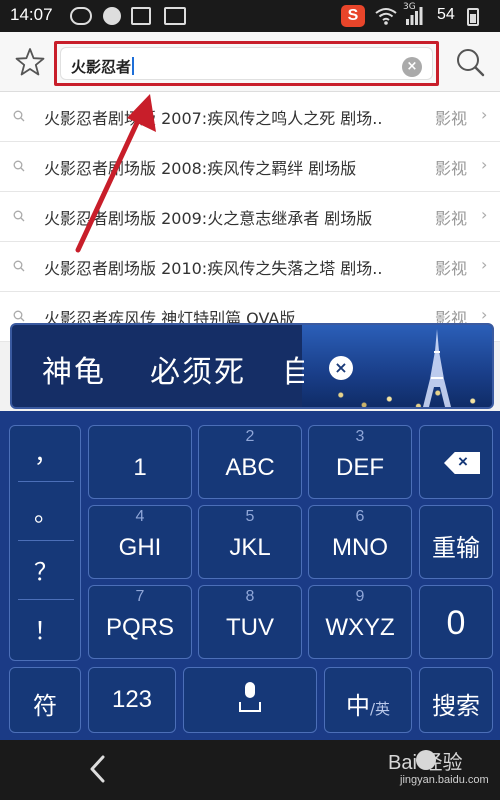 This screenshot has width=500, height=800. I want to click on backspace-icon: ×, so click(462, 463).